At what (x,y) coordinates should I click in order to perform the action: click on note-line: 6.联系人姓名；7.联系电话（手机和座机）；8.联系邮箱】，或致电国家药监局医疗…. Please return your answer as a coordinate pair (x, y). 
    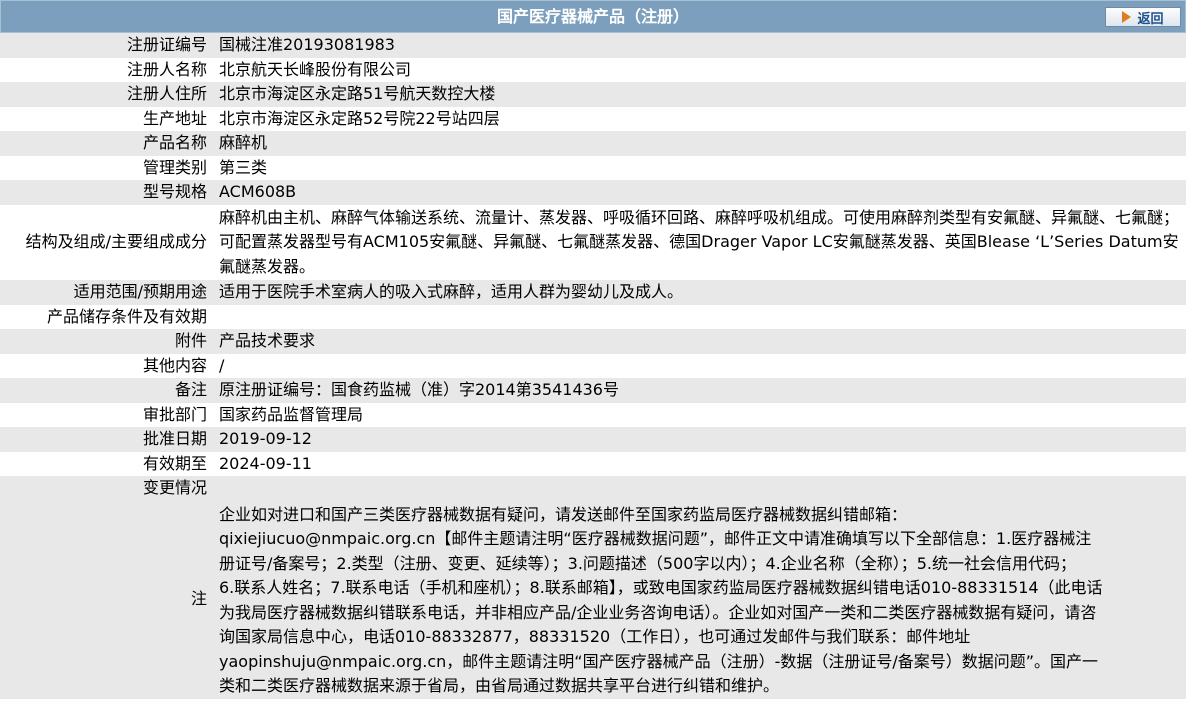
    Looking at the image, I should click on (661, 587).